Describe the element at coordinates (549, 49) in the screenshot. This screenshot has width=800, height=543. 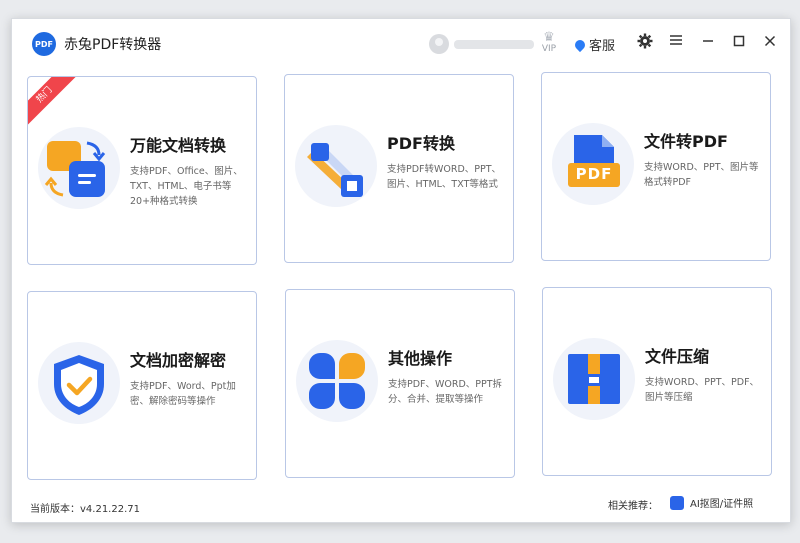
I see `vip-label: VIP` at that location.